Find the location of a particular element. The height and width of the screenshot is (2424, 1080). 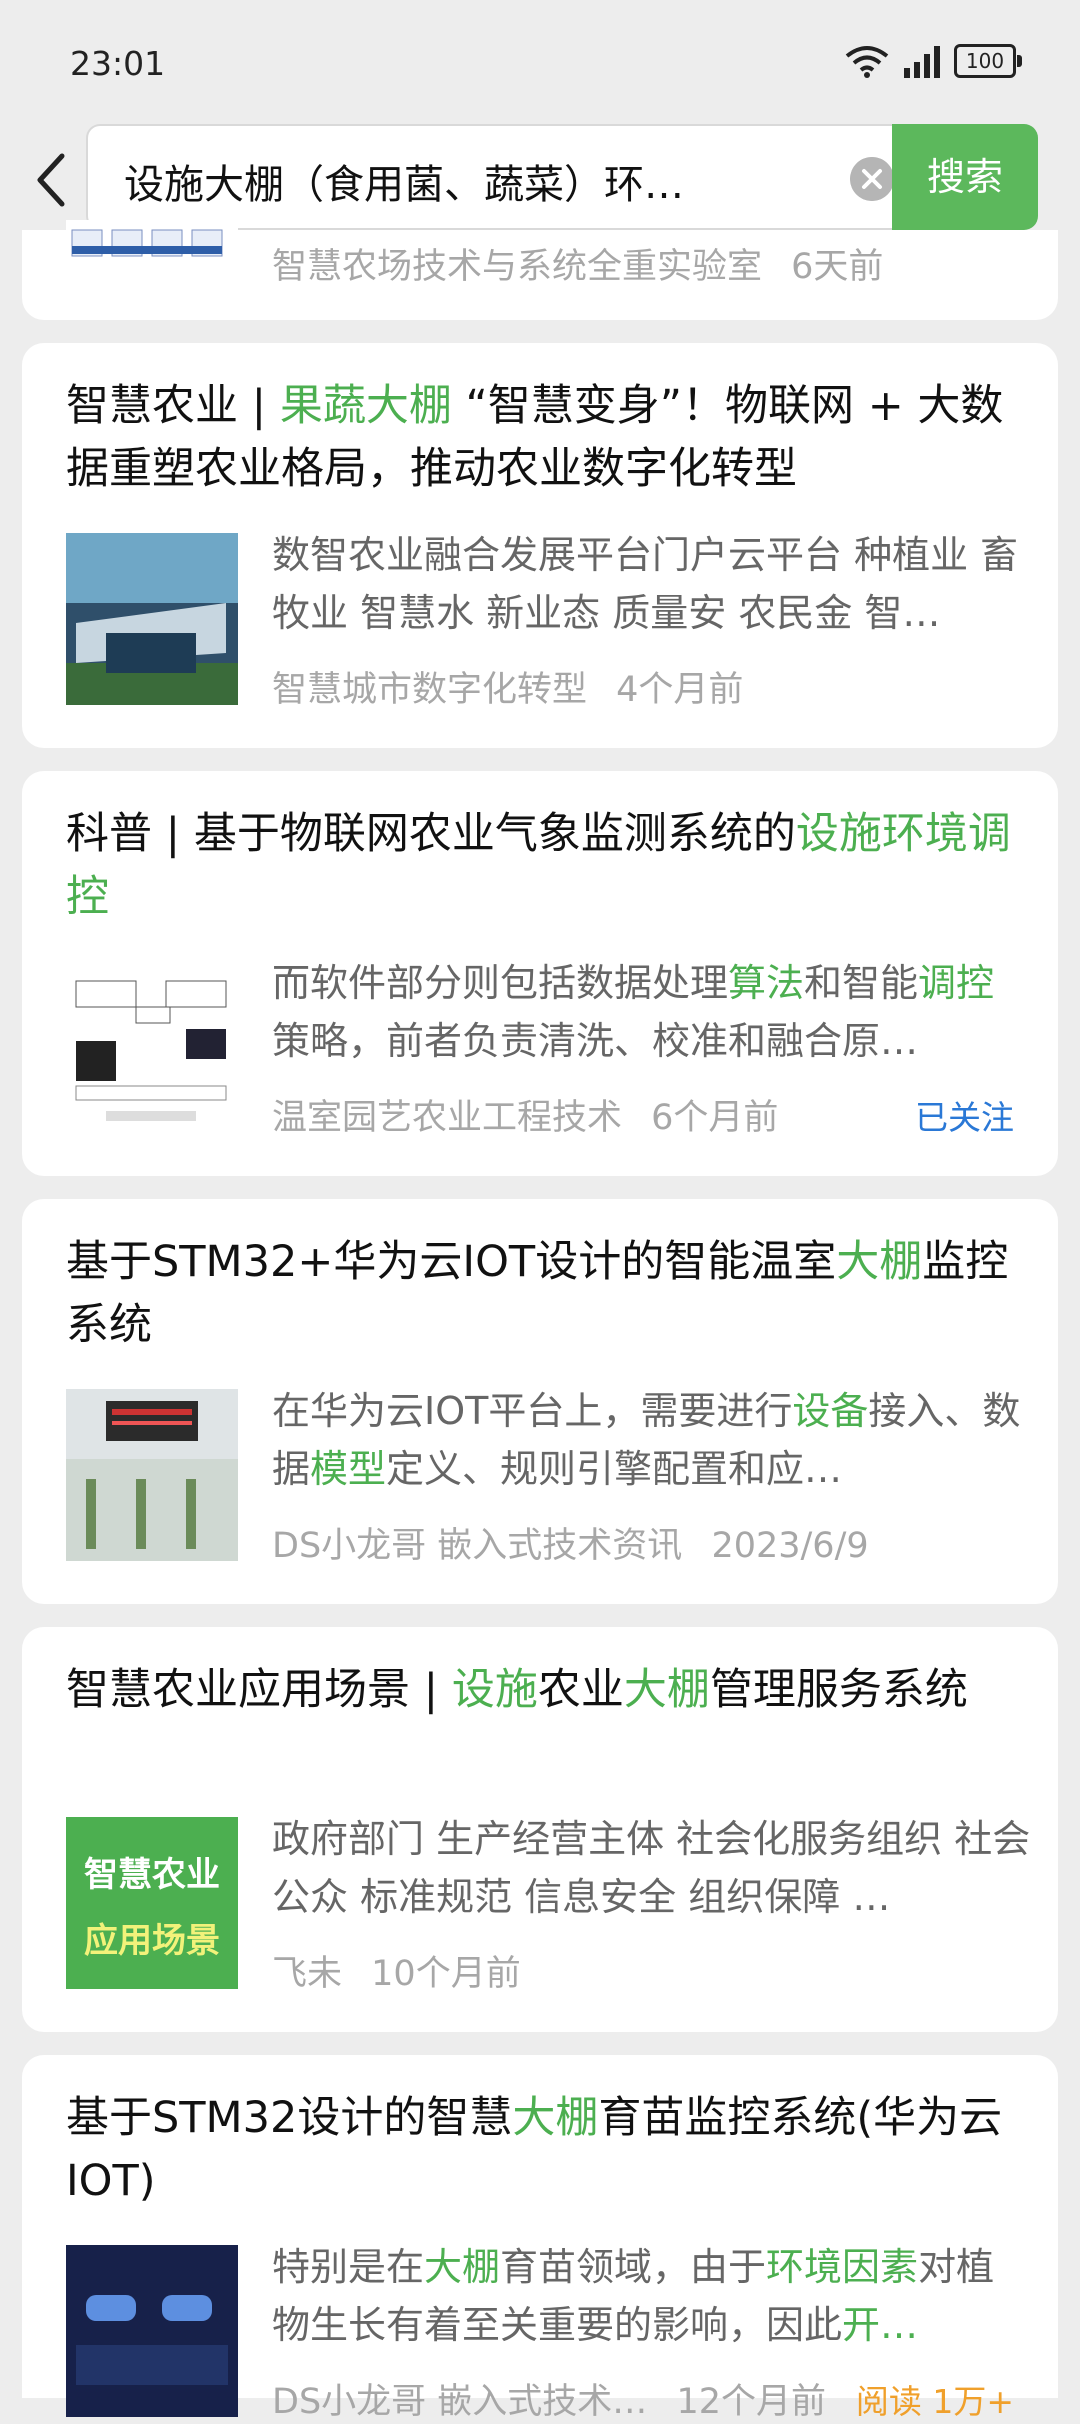

thumbnail-text: 应用场景 is located at coordinates (152, 1941).